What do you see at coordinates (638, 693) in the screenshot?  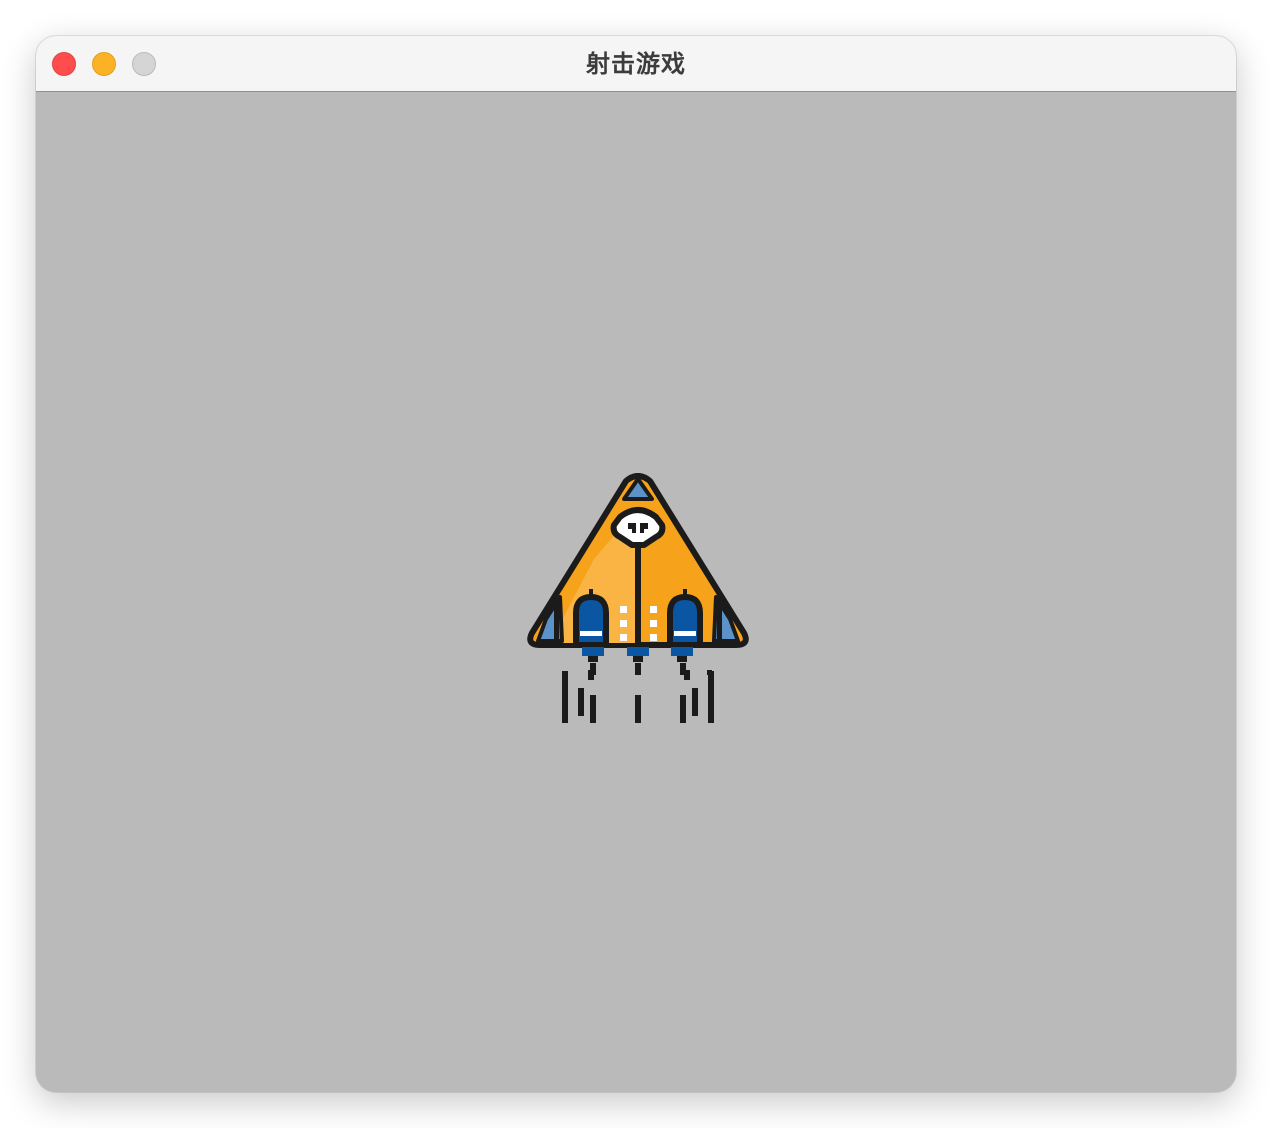 I see `exhaust-trails` at bounding box center [638, 693].